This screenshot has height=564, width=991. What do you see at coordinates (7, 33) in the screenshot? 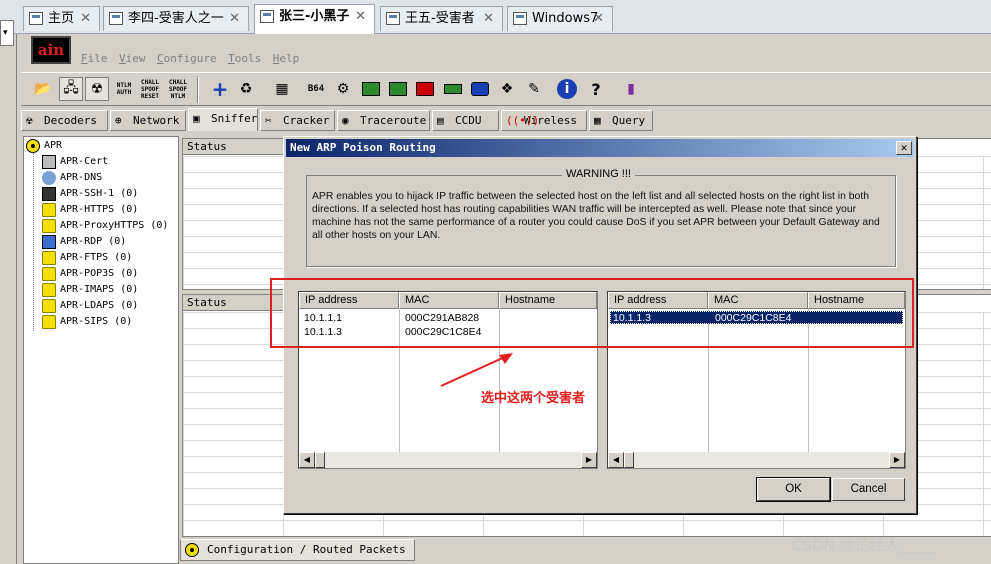
I see `vm-library-combo: ▾` at bounding box center [7, 33].